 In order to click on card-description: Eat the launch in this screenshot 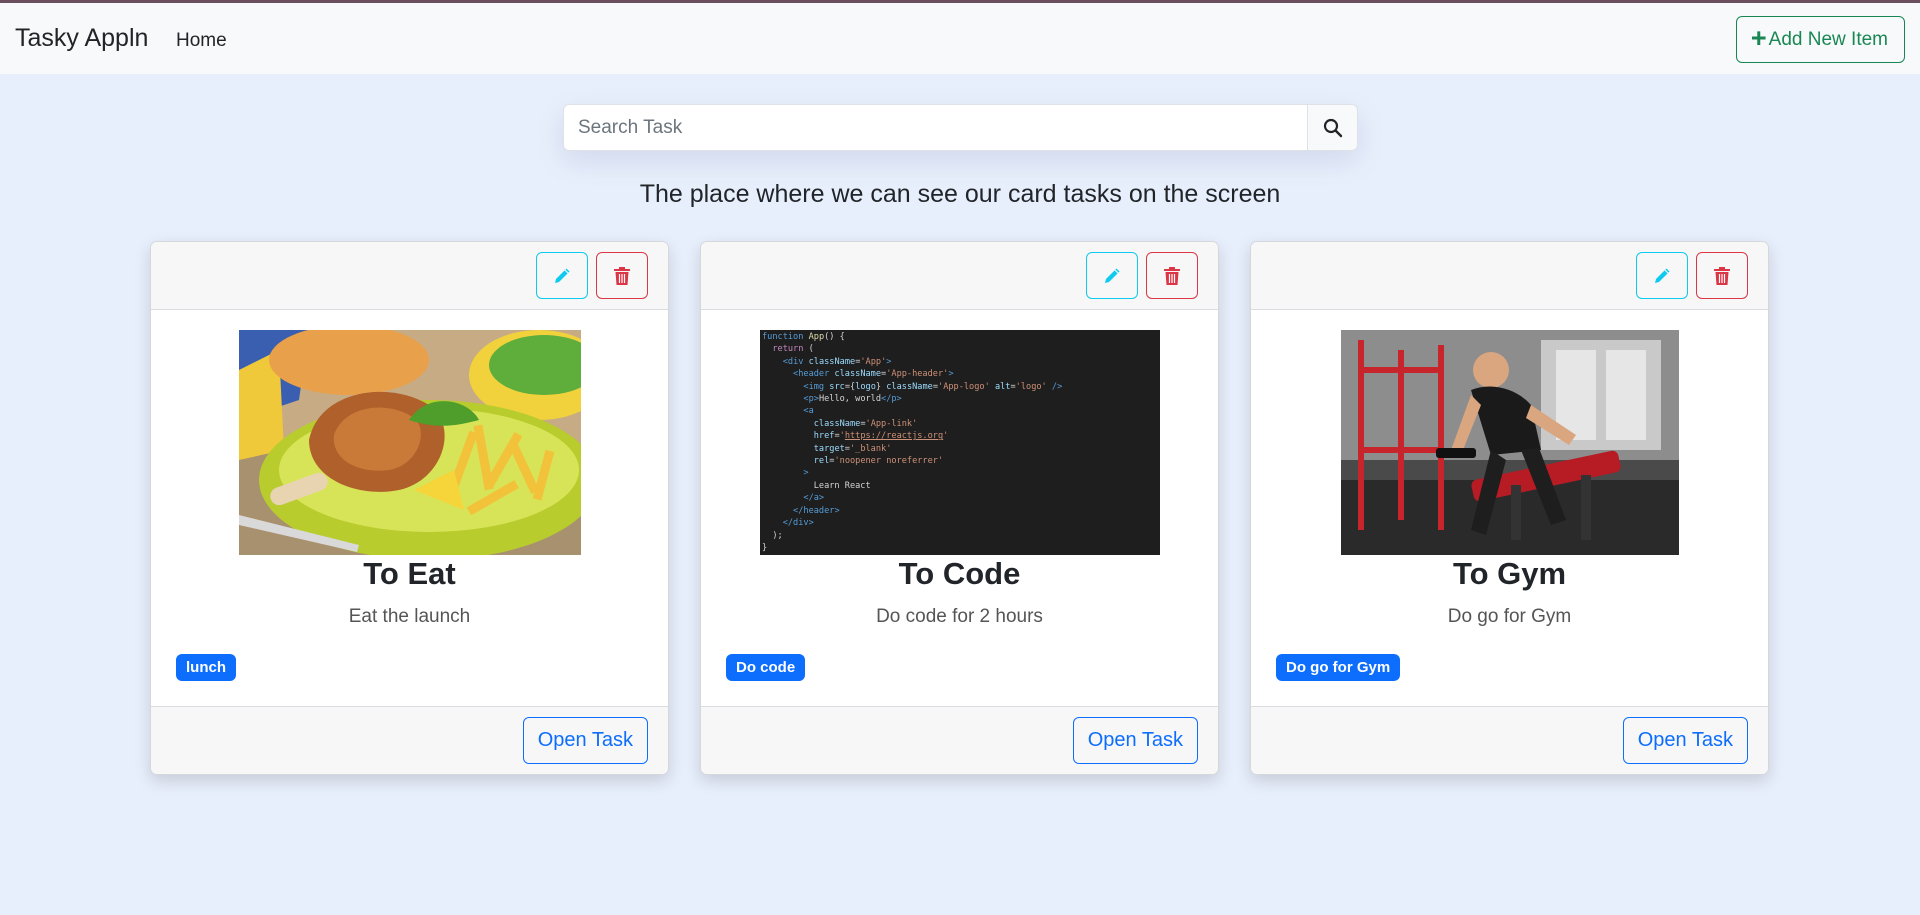, I will do `click(409, 616)`.